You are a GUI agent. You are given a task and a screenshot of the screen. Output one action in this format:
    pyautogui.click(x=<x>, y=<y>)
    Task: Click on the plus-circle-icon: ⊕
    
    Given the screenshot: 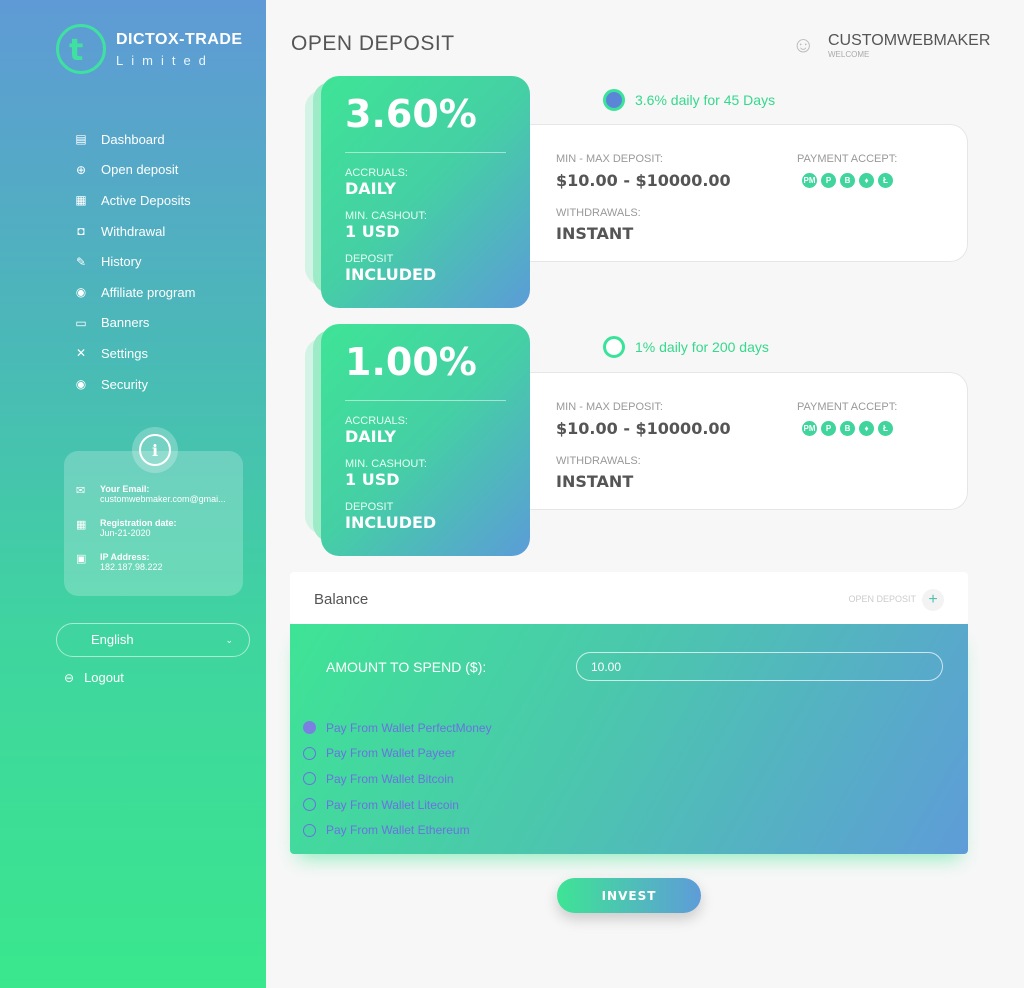 What is the action you would take?
    pyautogui.click(x=81, y=169)
    